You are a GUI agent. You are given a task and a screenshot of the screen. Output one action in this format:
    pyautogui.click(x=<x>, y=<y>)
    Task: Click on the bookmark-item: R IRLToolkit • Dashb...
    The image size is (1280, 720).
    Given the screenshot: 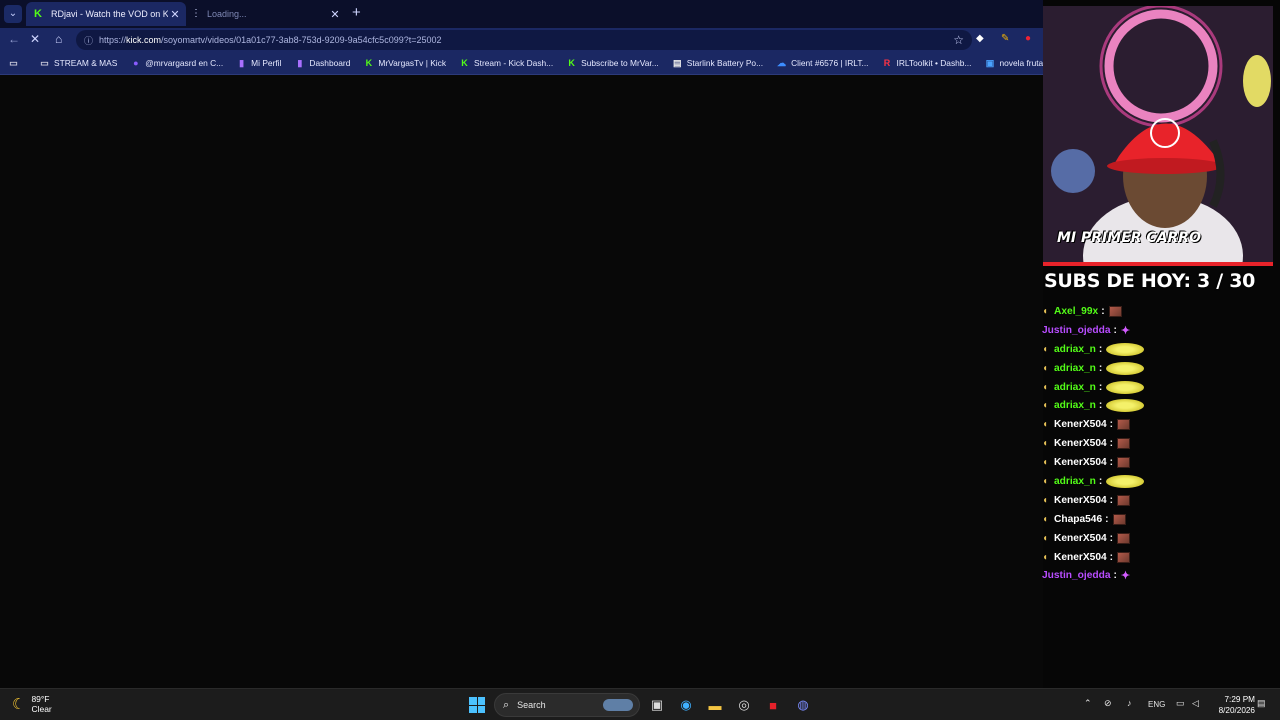 What is the action you would take?
    pyautogui.click(x=927, y=63)
    